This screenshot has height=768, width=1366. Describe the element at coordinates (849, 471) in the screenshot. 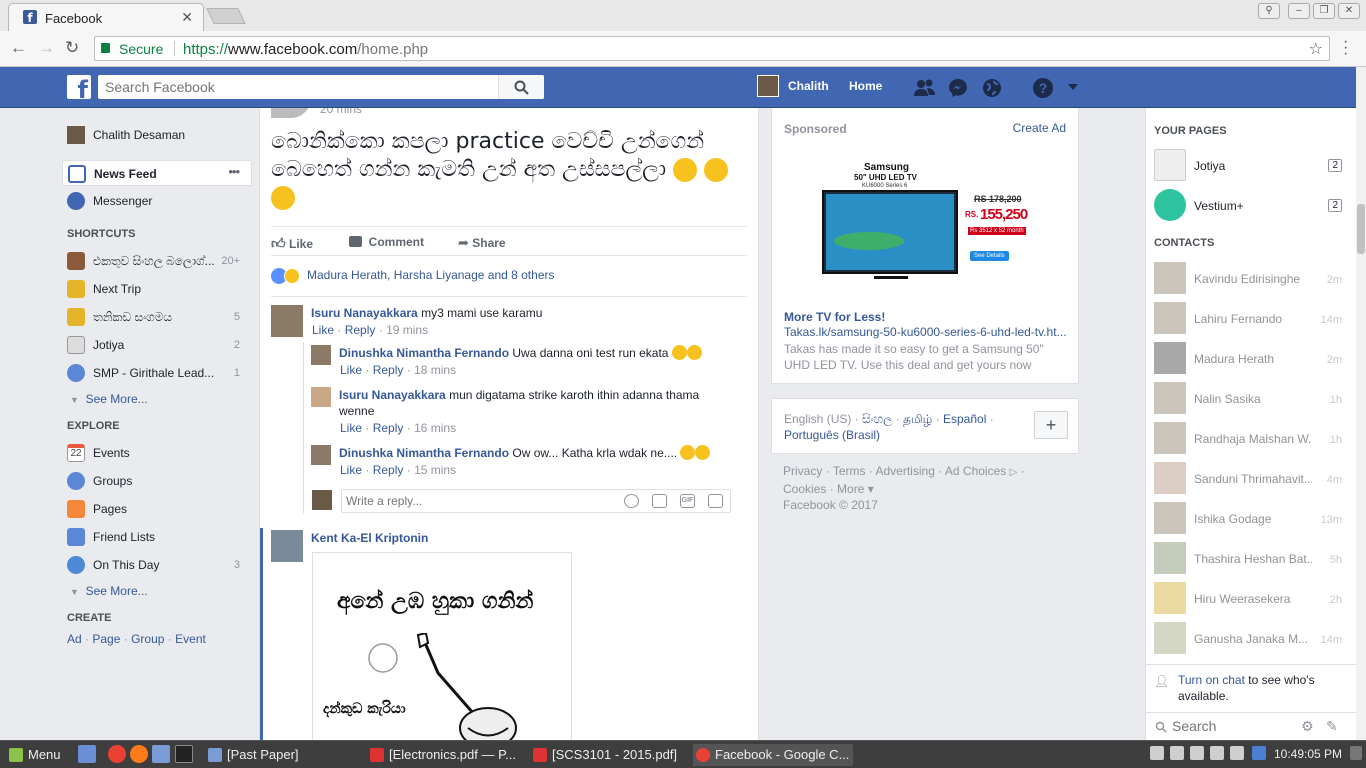

I see `terms-link: Terms` at that location.